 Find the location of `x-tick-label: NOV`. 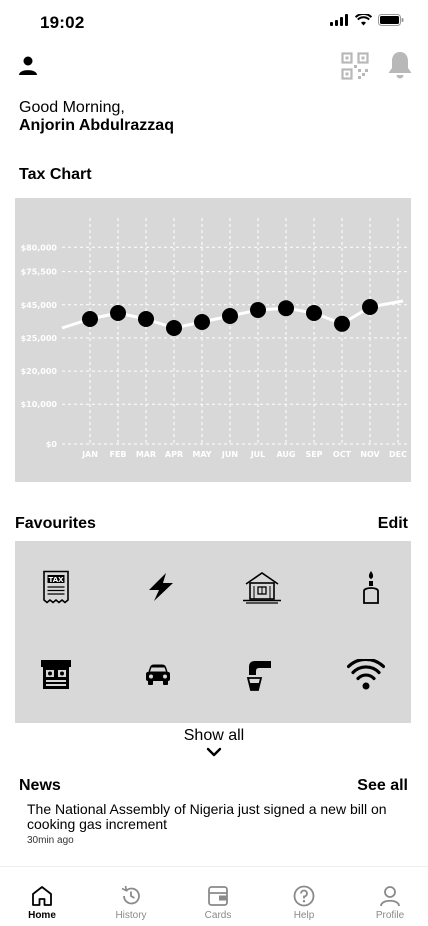

x-tick-label: NOV is located at coordinates (370, 454).